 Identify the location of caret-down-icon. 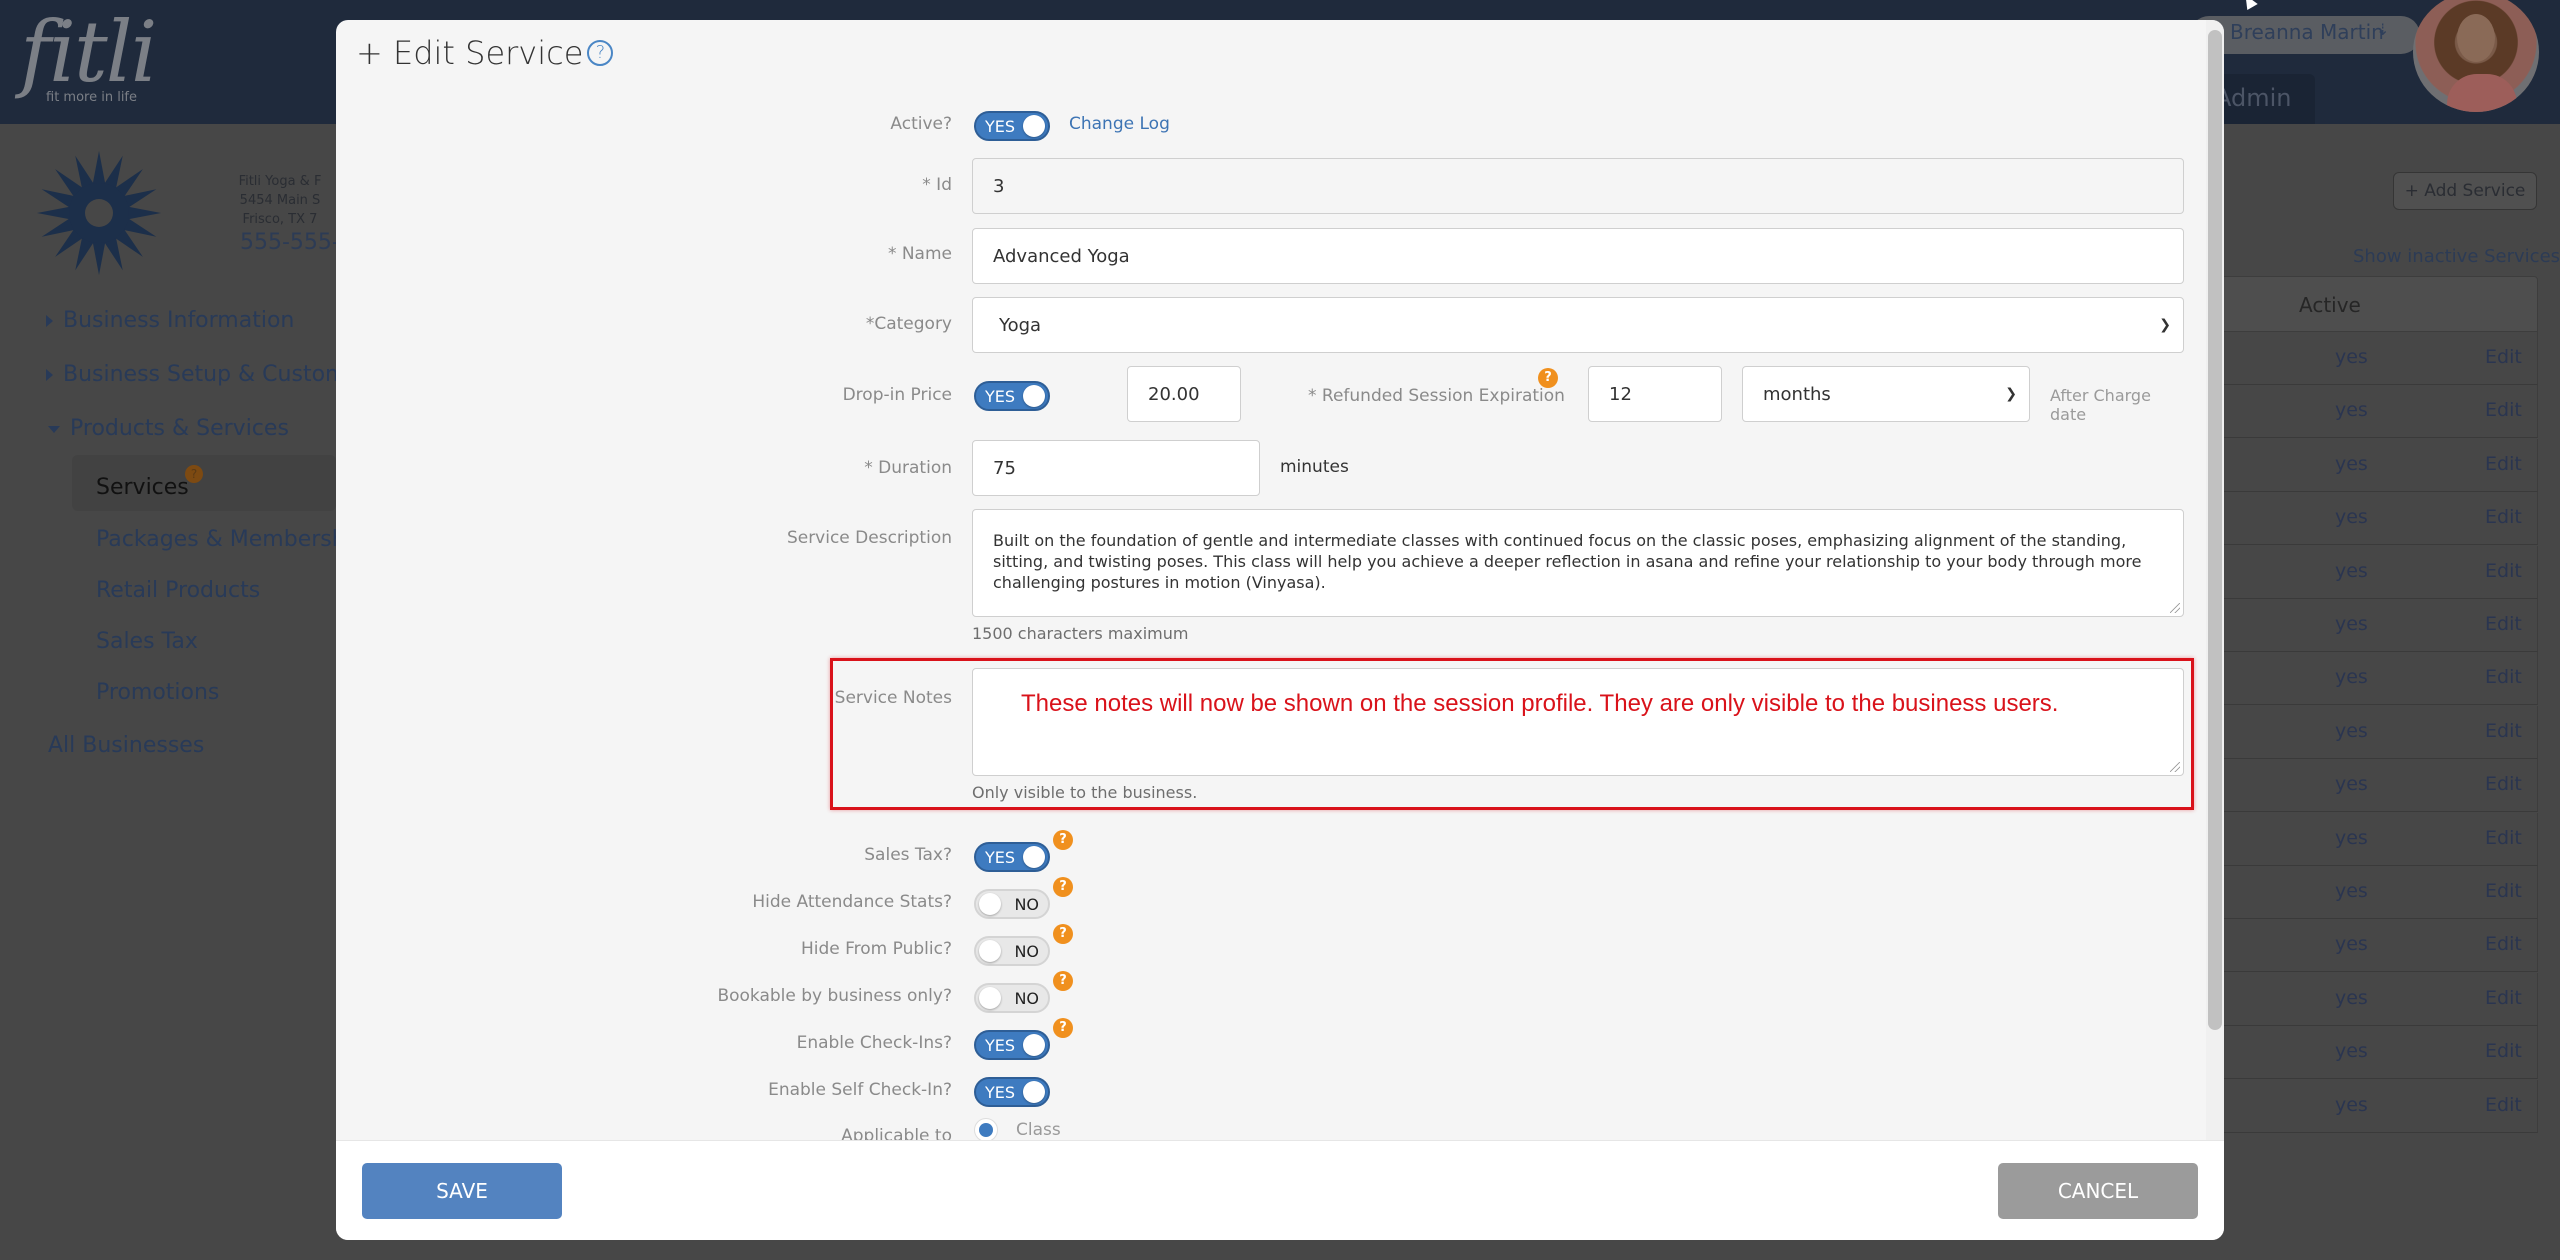
(54, 429).